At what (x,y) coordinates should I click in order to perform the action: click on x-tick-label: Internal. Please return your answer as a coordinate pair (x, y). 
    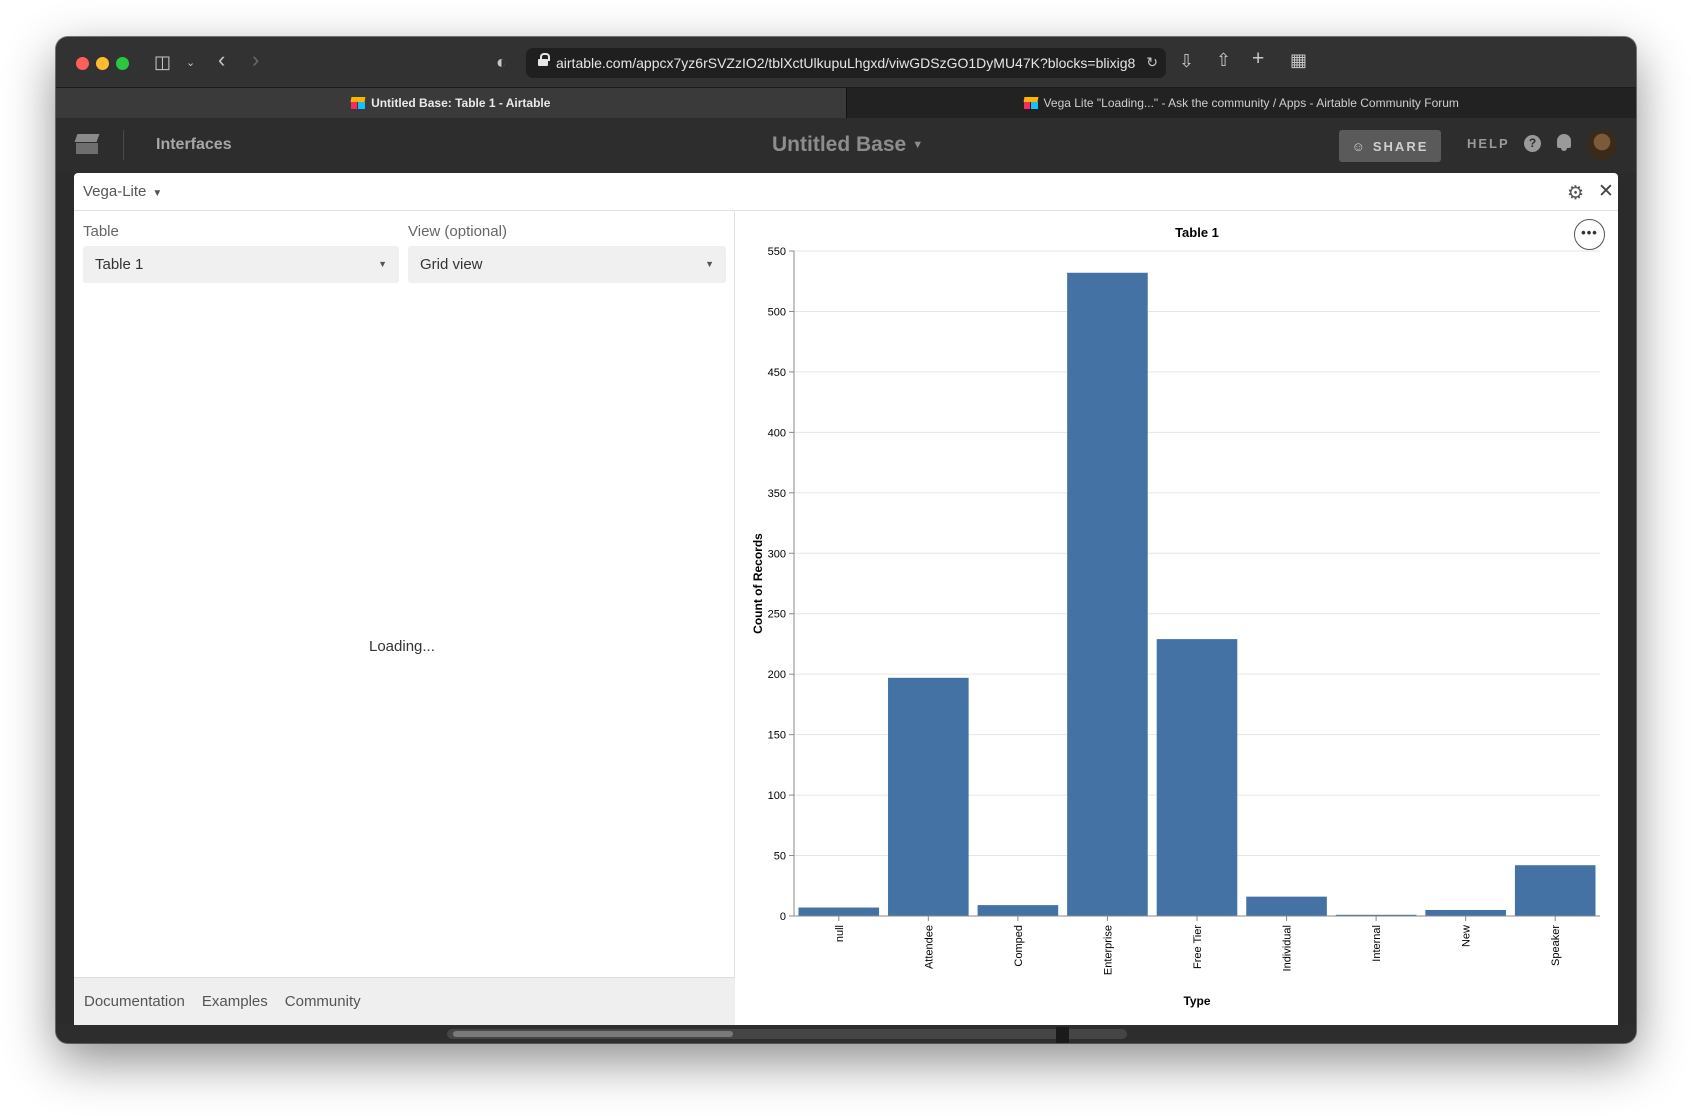
    Looking at the image, I should click on (1377, 943).